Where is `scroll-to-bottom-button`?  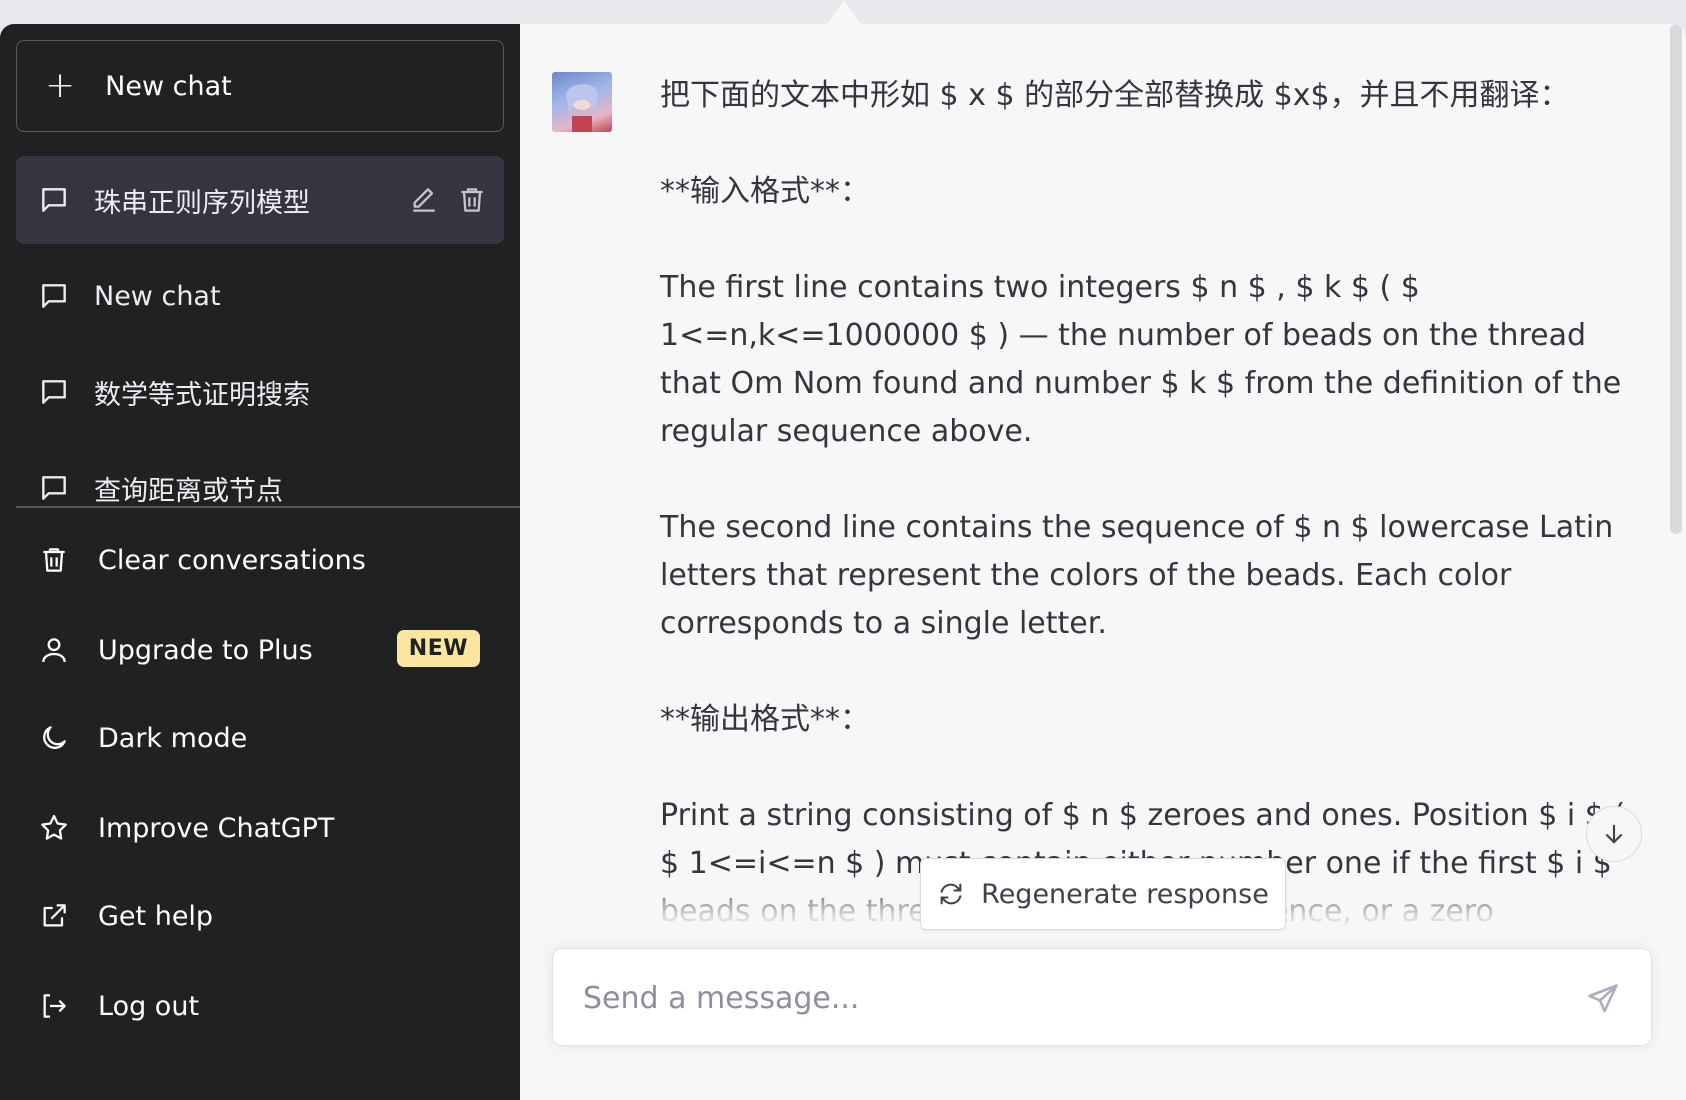
scroll-to-bottom-button is located at coordinates (1614, 834).